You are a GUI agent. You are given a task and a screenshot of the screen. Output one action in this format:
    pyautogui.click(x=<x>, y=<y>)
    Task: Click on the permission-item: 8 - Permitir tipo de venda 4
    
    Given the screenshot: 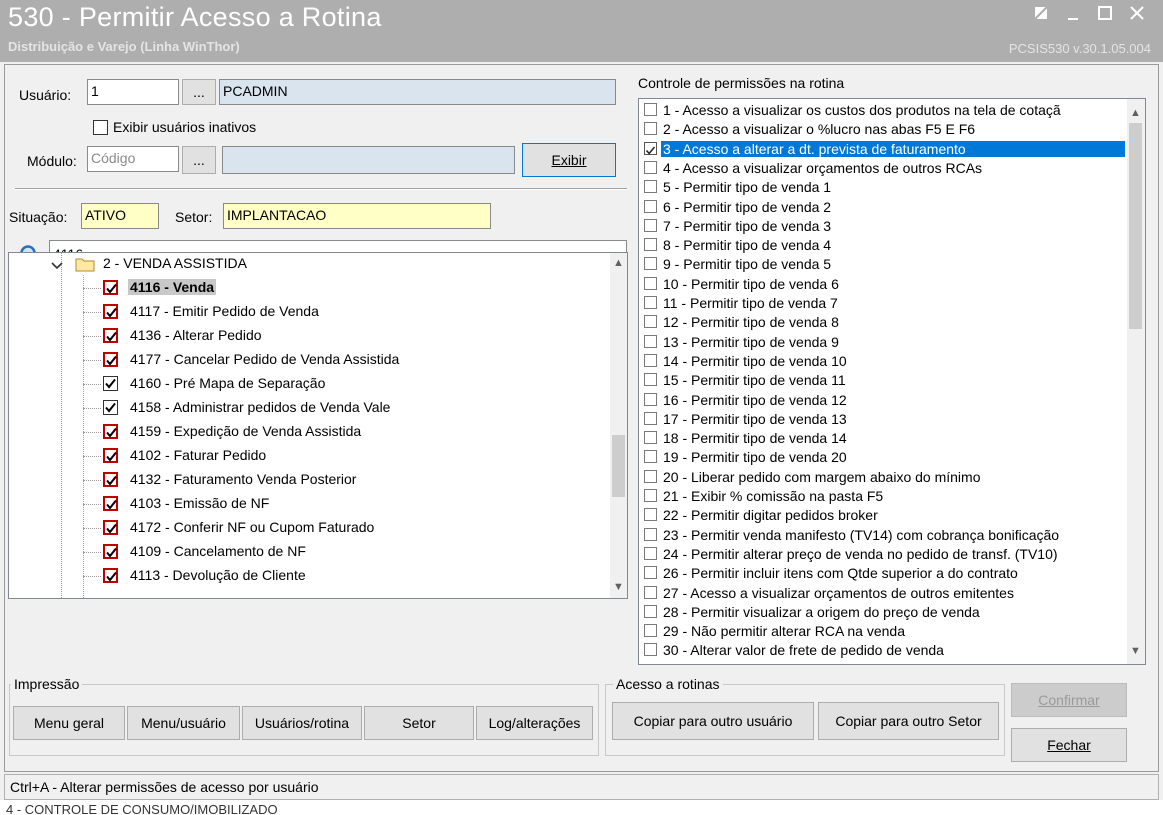 What is the action you would take?
    pyautogui.click(x=884, y=245)
    